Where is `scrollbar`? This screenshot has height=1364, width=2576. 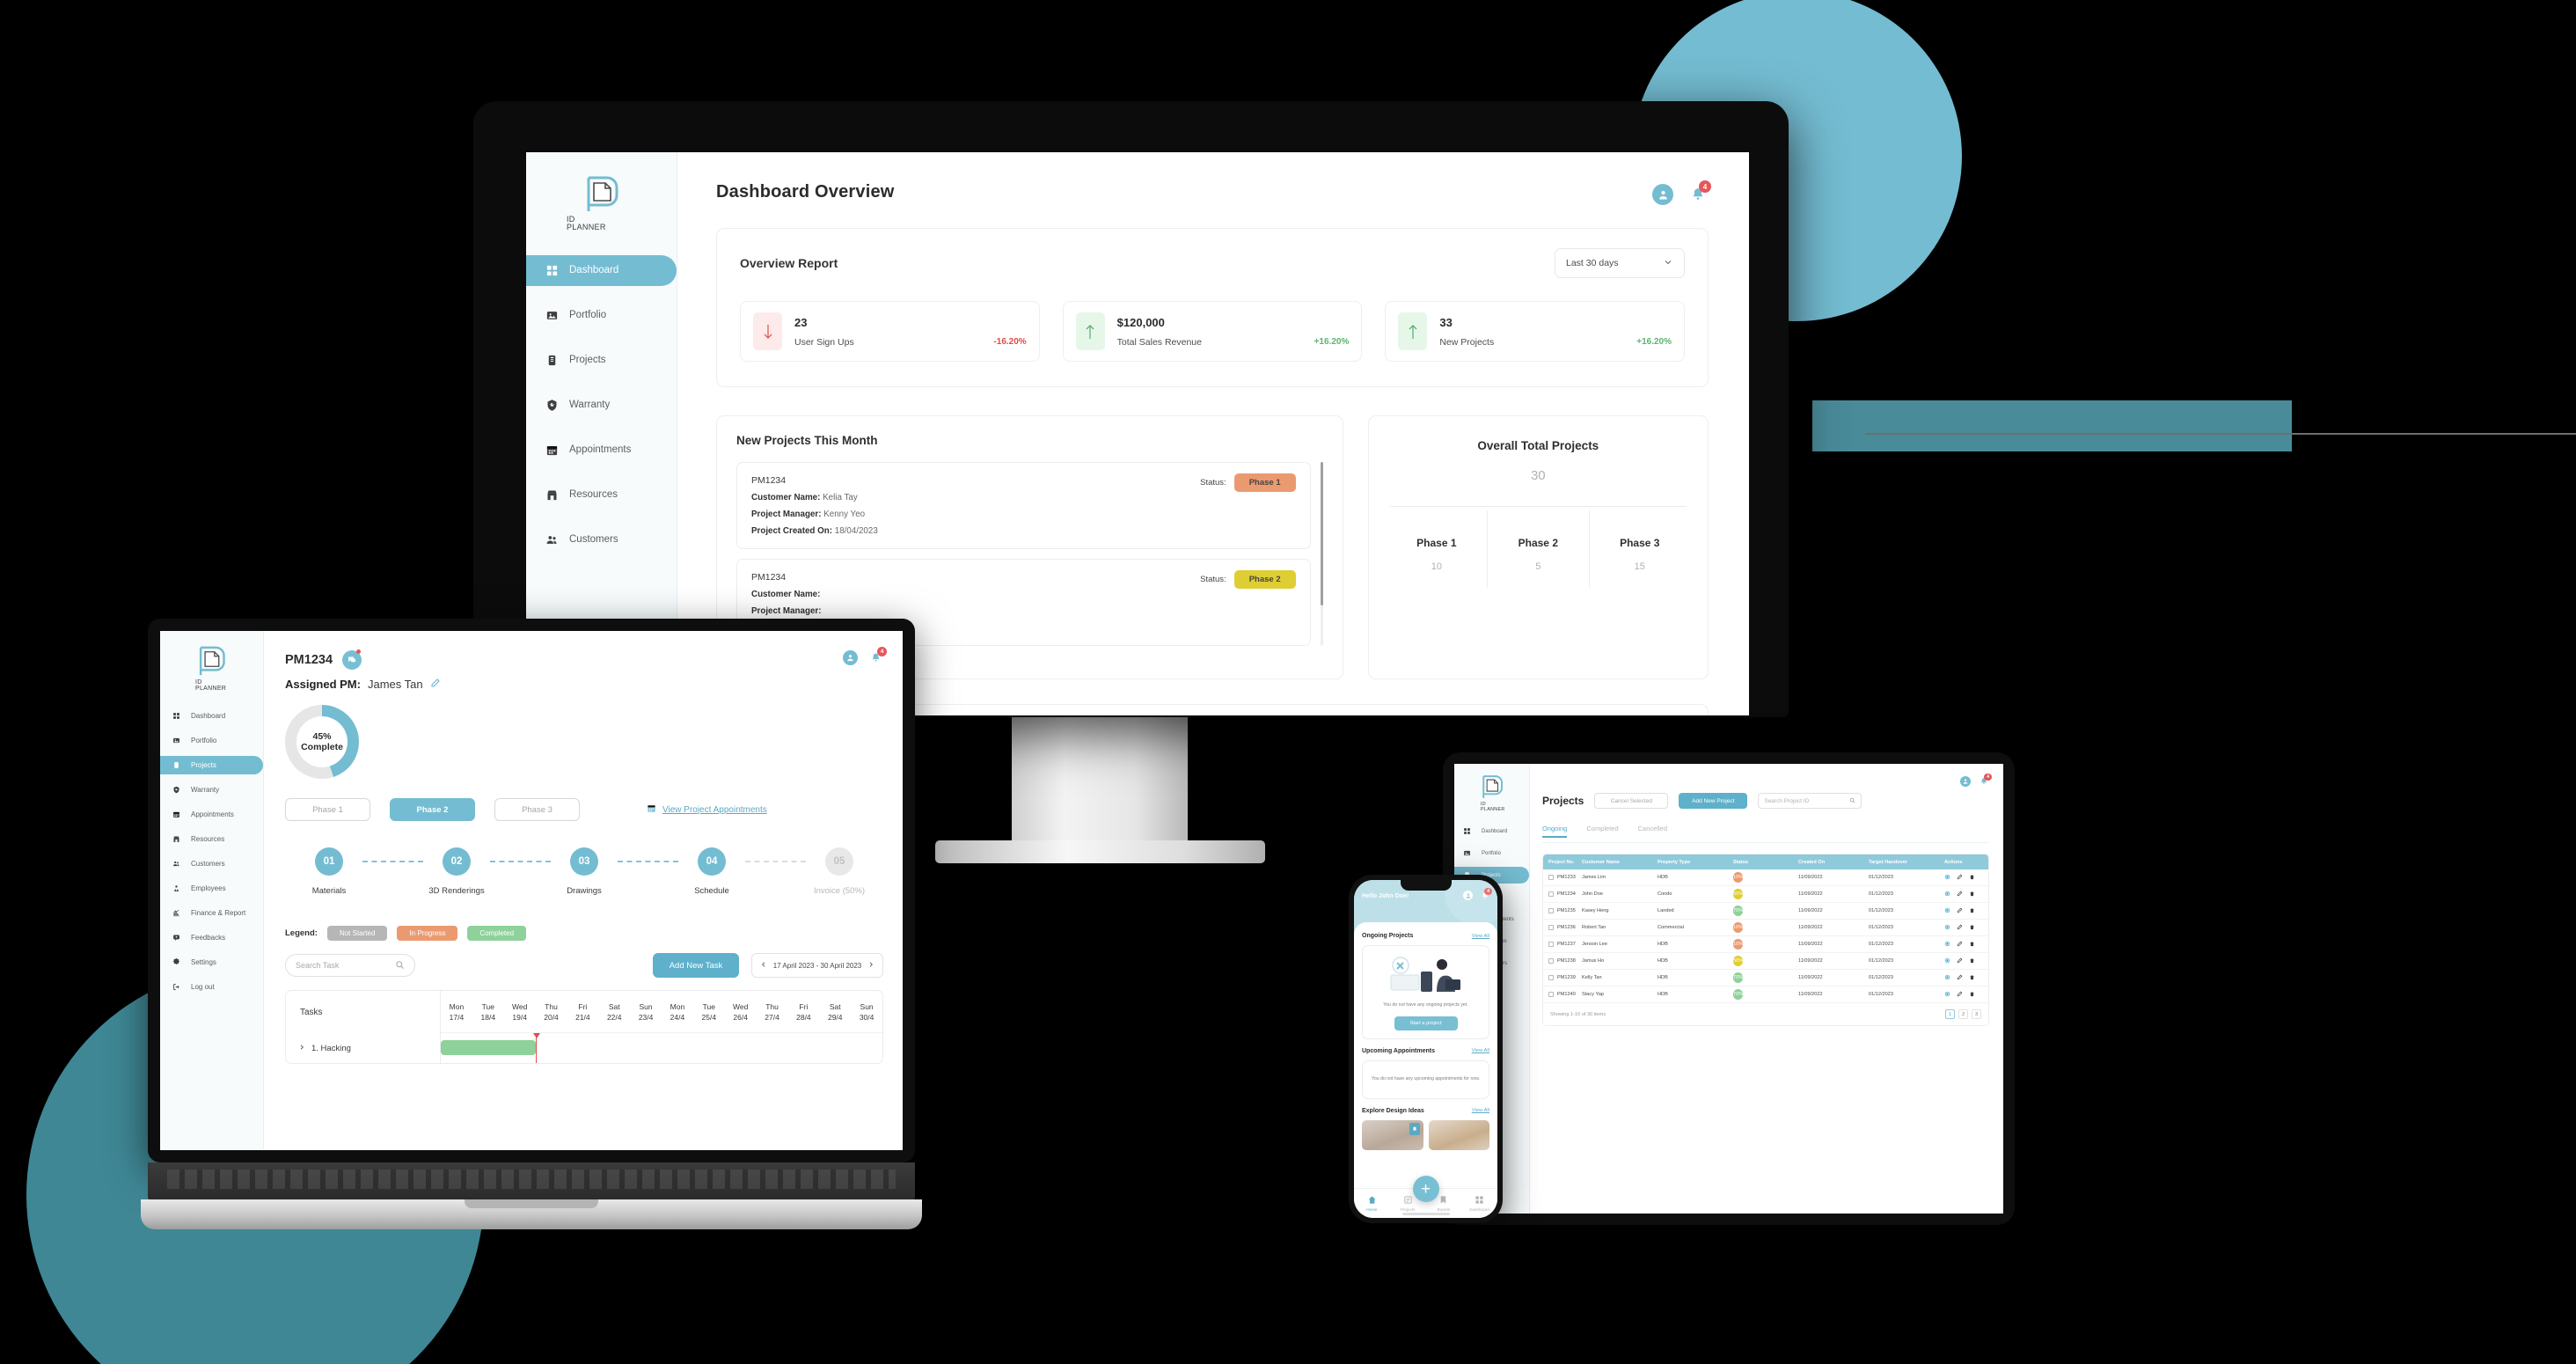
scrollbar is located at coordinates (1321, 554).